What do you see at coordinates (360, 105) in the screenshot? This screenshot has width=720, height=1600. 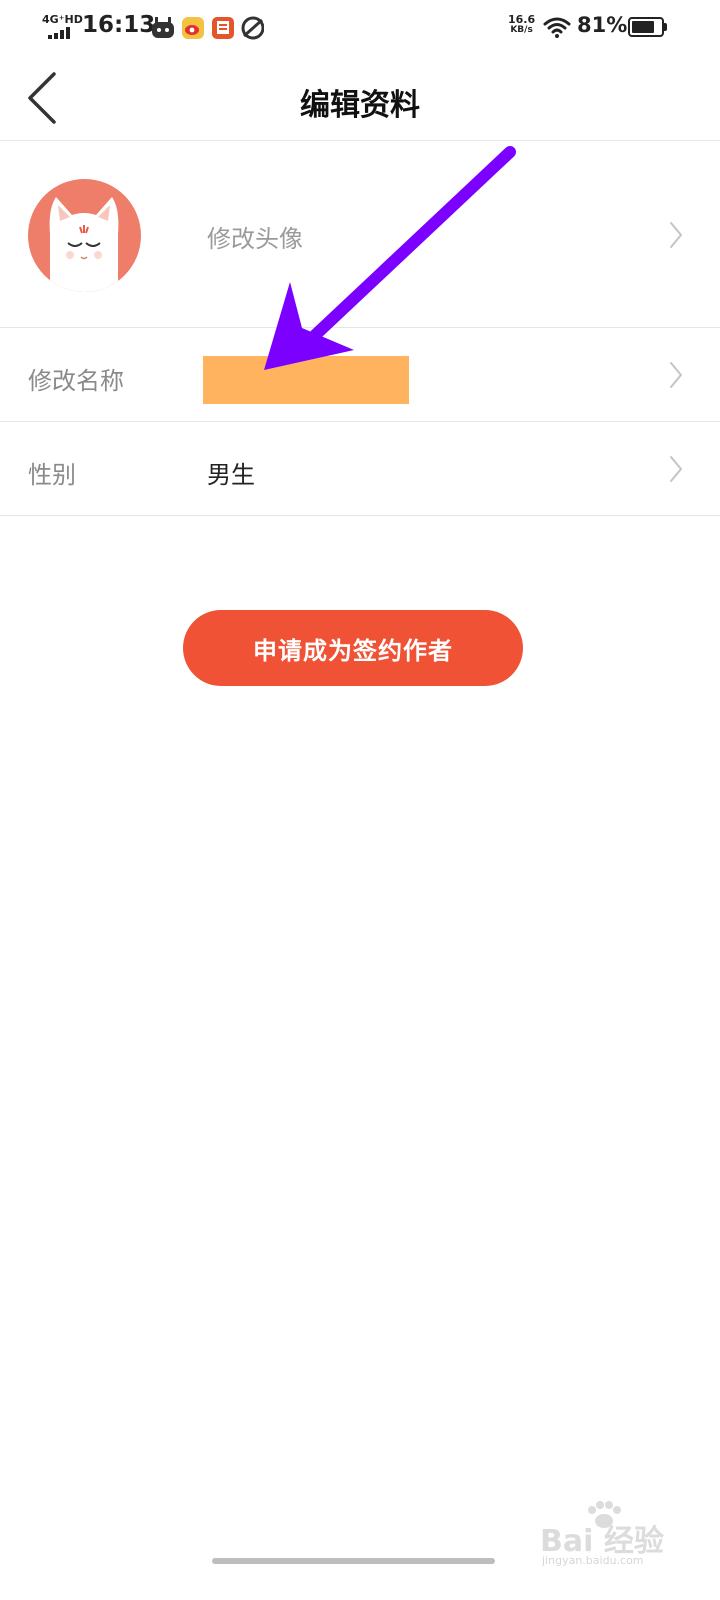 I see `page-title: 编辑资料` at bounding box center [360, 105].